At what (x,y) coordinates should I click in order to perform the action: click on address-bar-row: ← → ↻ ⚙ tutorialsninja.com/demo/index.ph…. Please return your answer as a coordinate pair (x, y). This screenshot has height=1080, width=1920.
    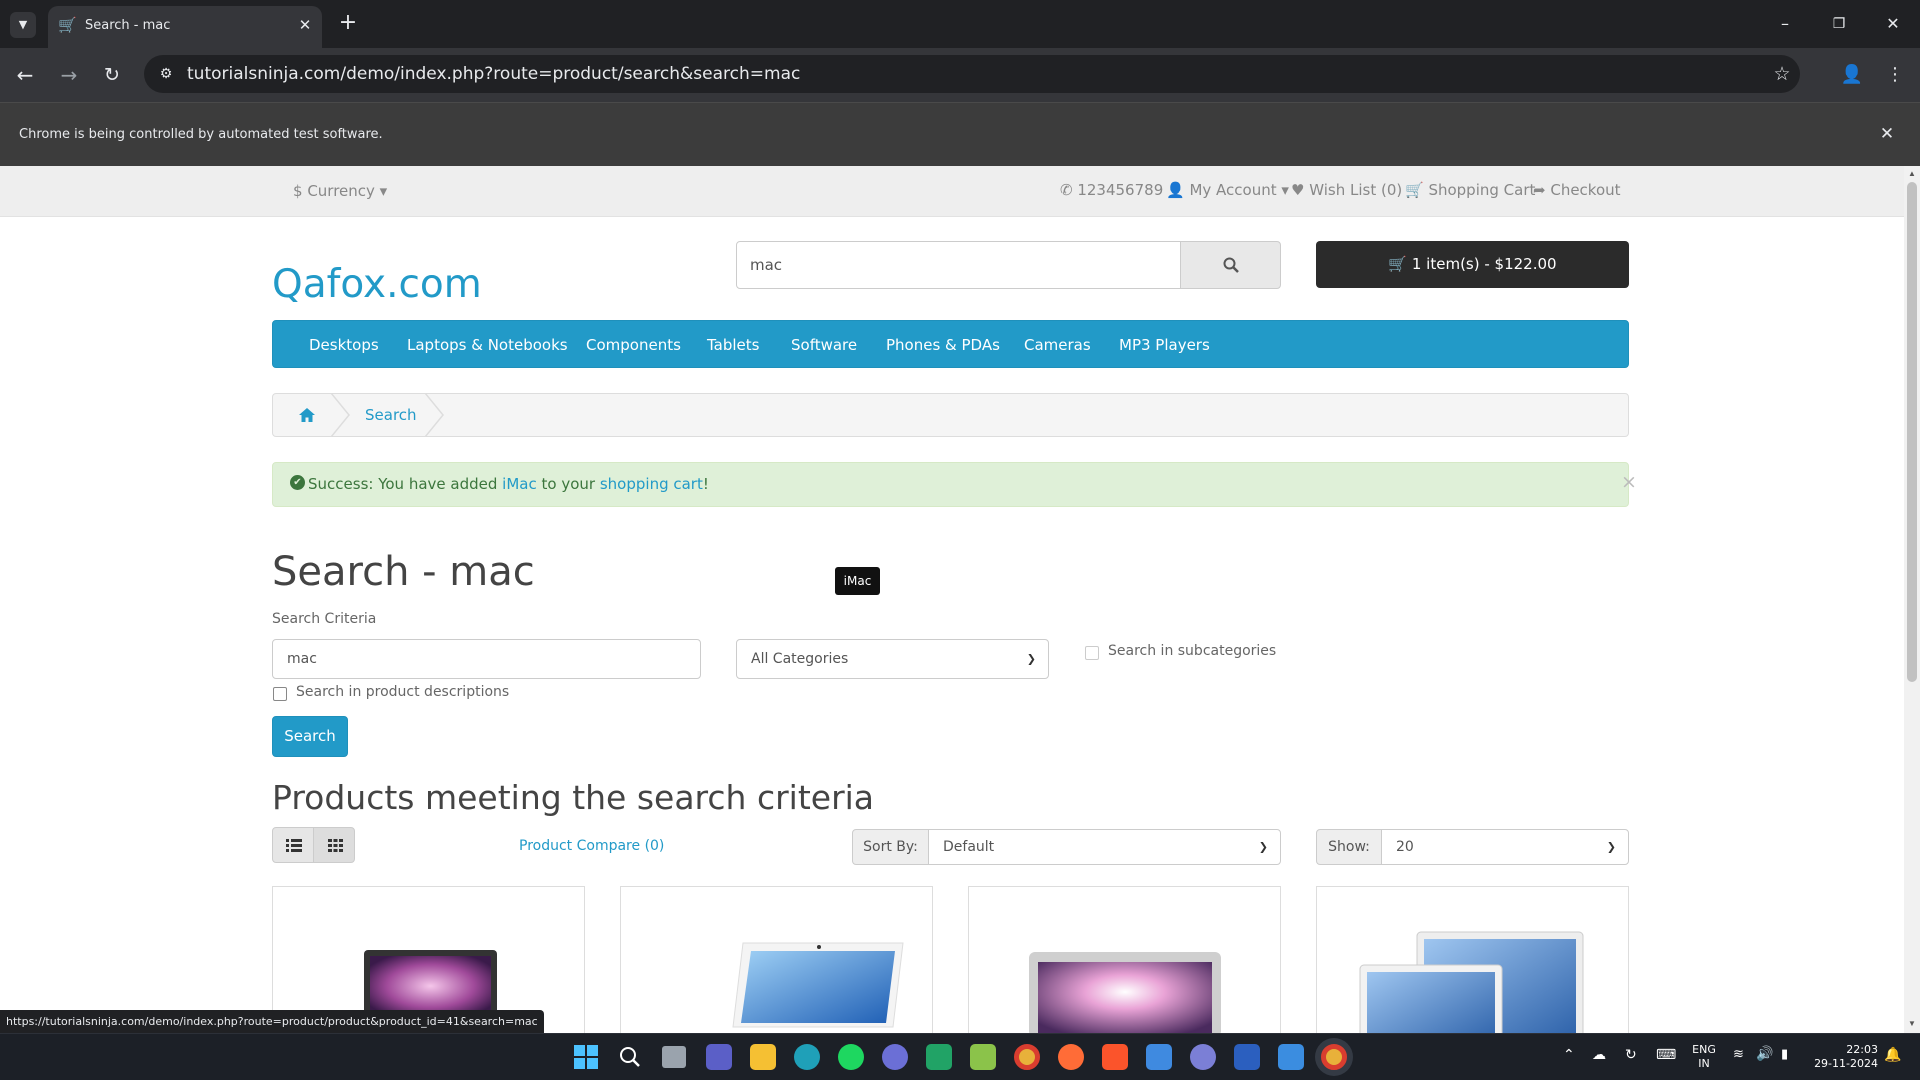
    Looking at the image, I should click on (960, 75).